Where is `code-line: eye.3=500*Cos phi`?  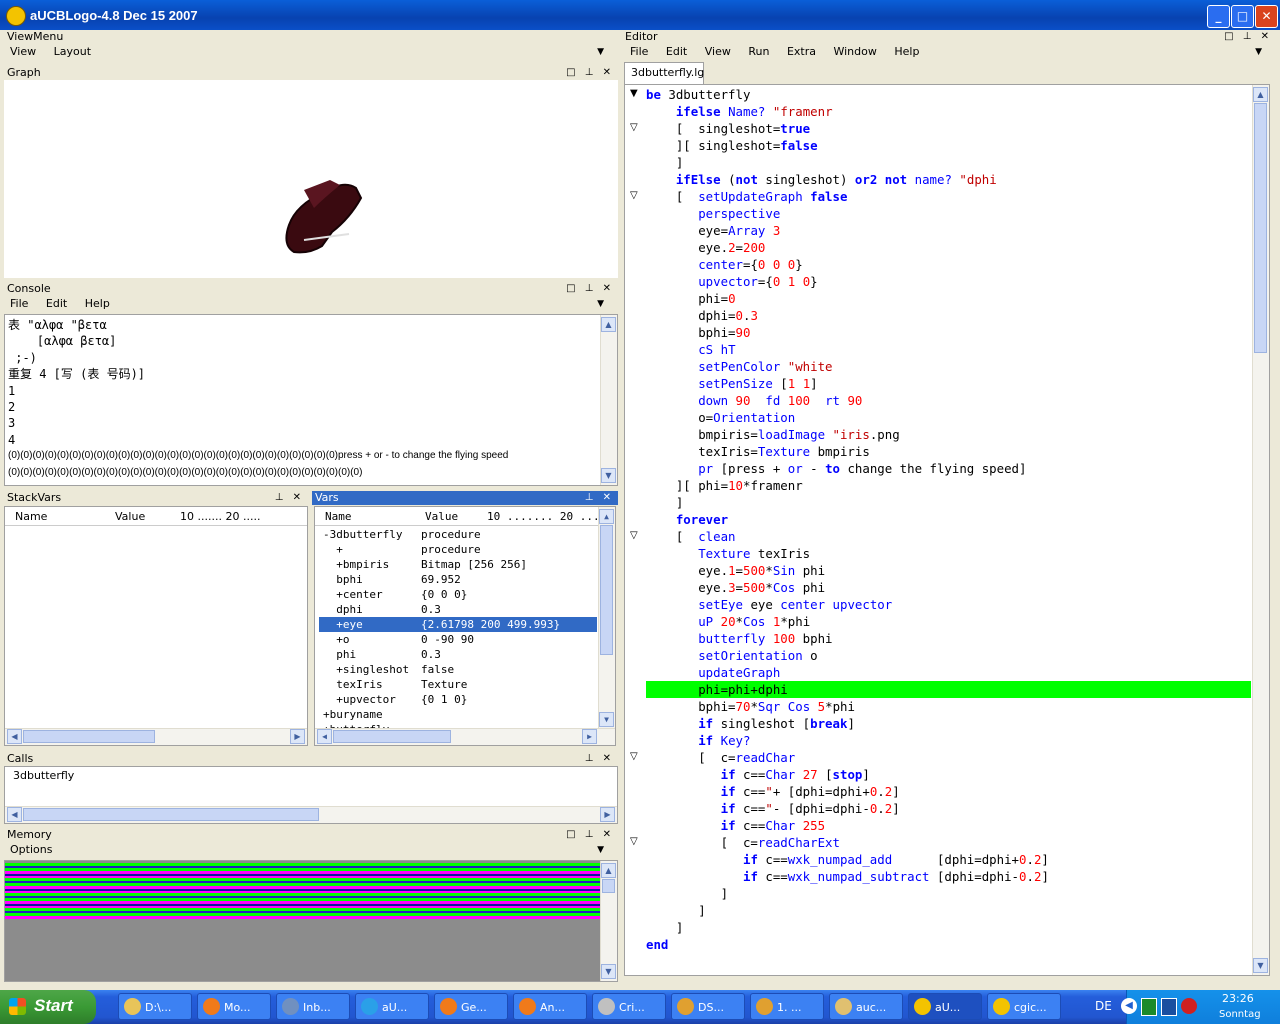 code-line: eye.3=500*Cos phi is located at coordinates (735, 587).